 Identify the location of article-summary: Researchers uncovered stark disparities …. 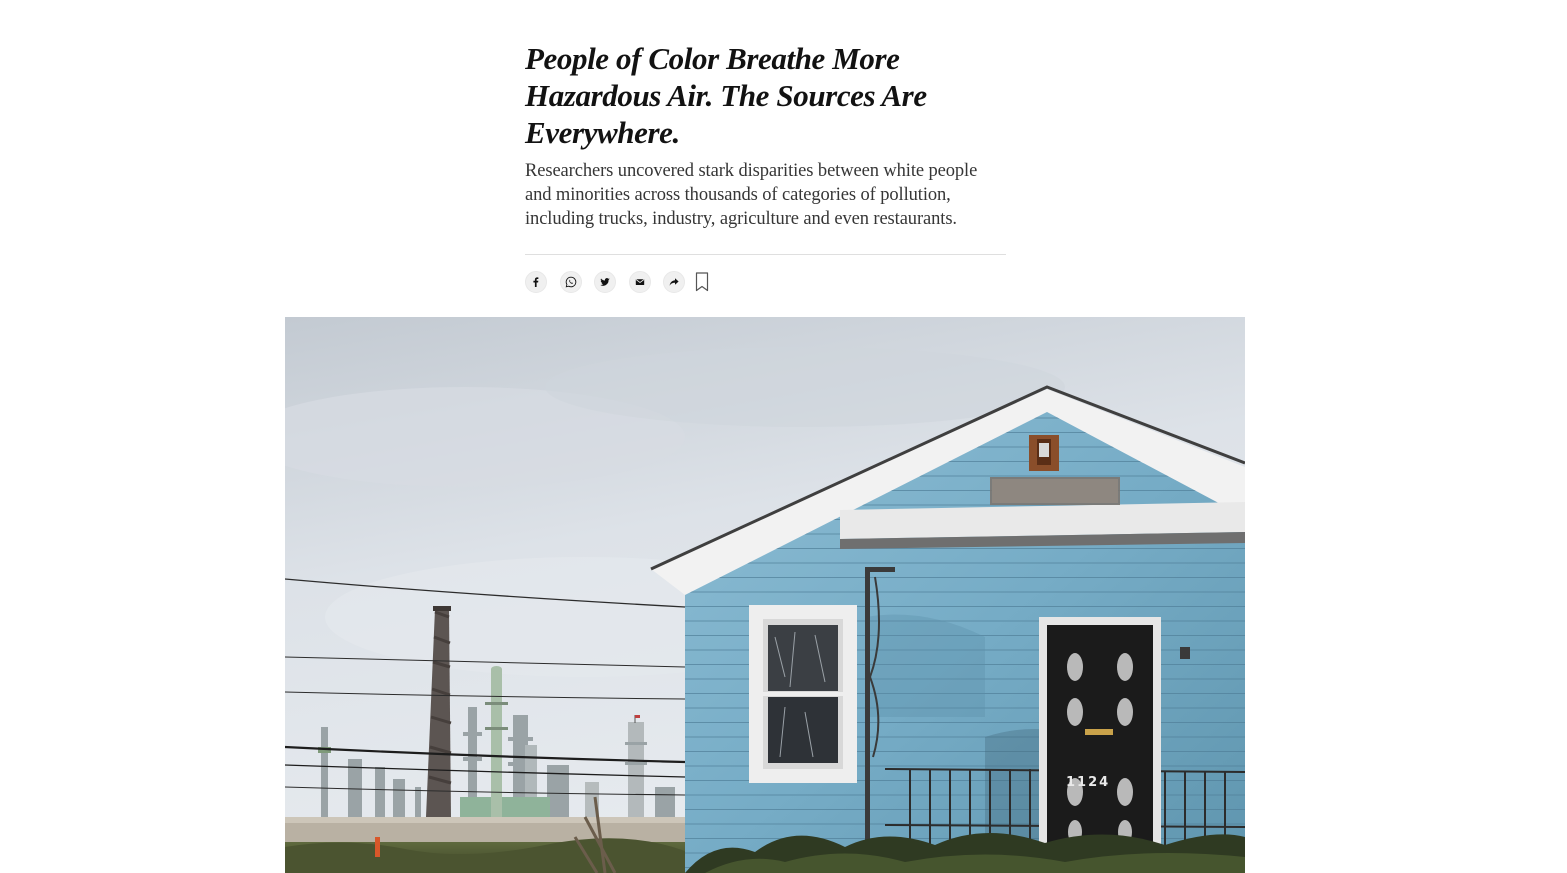
(751, 195).